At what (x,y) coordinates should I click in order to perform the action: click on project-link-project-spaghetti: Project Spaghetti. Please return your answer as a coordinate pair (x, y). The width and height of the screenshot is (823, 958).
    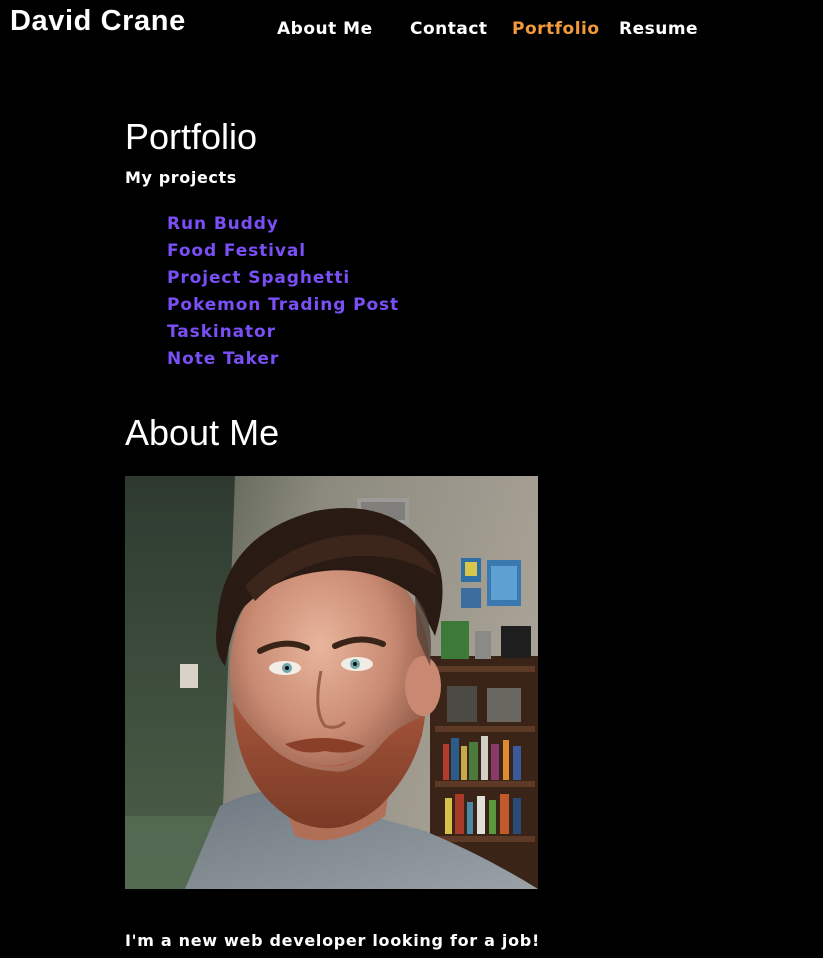
    Looking at the image, I should click on (258, 278).